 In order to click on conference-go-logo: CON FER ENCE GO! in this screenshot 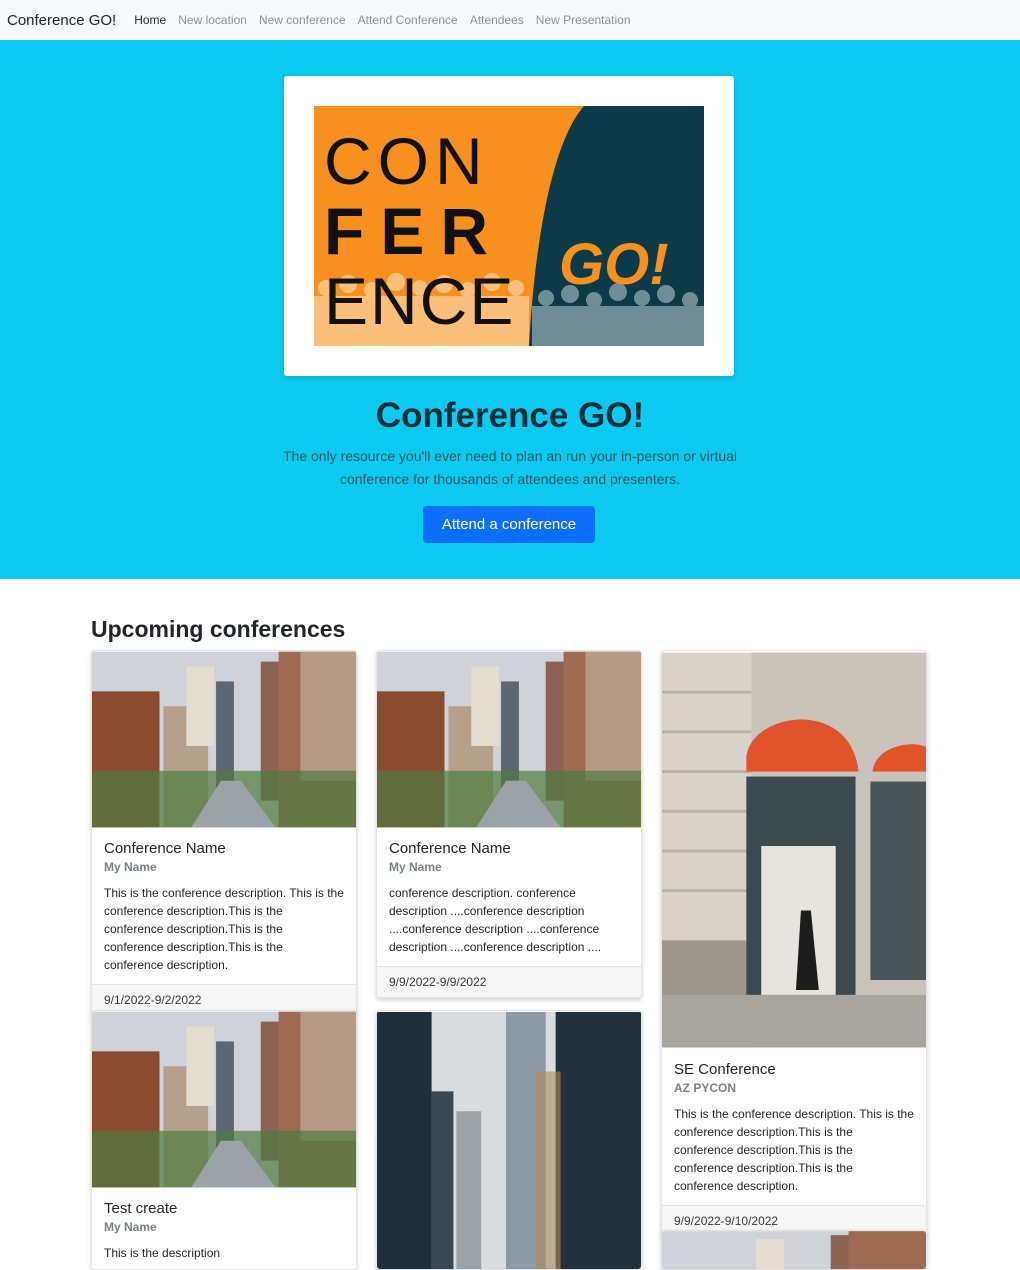, I will do `click(509, 226)`.